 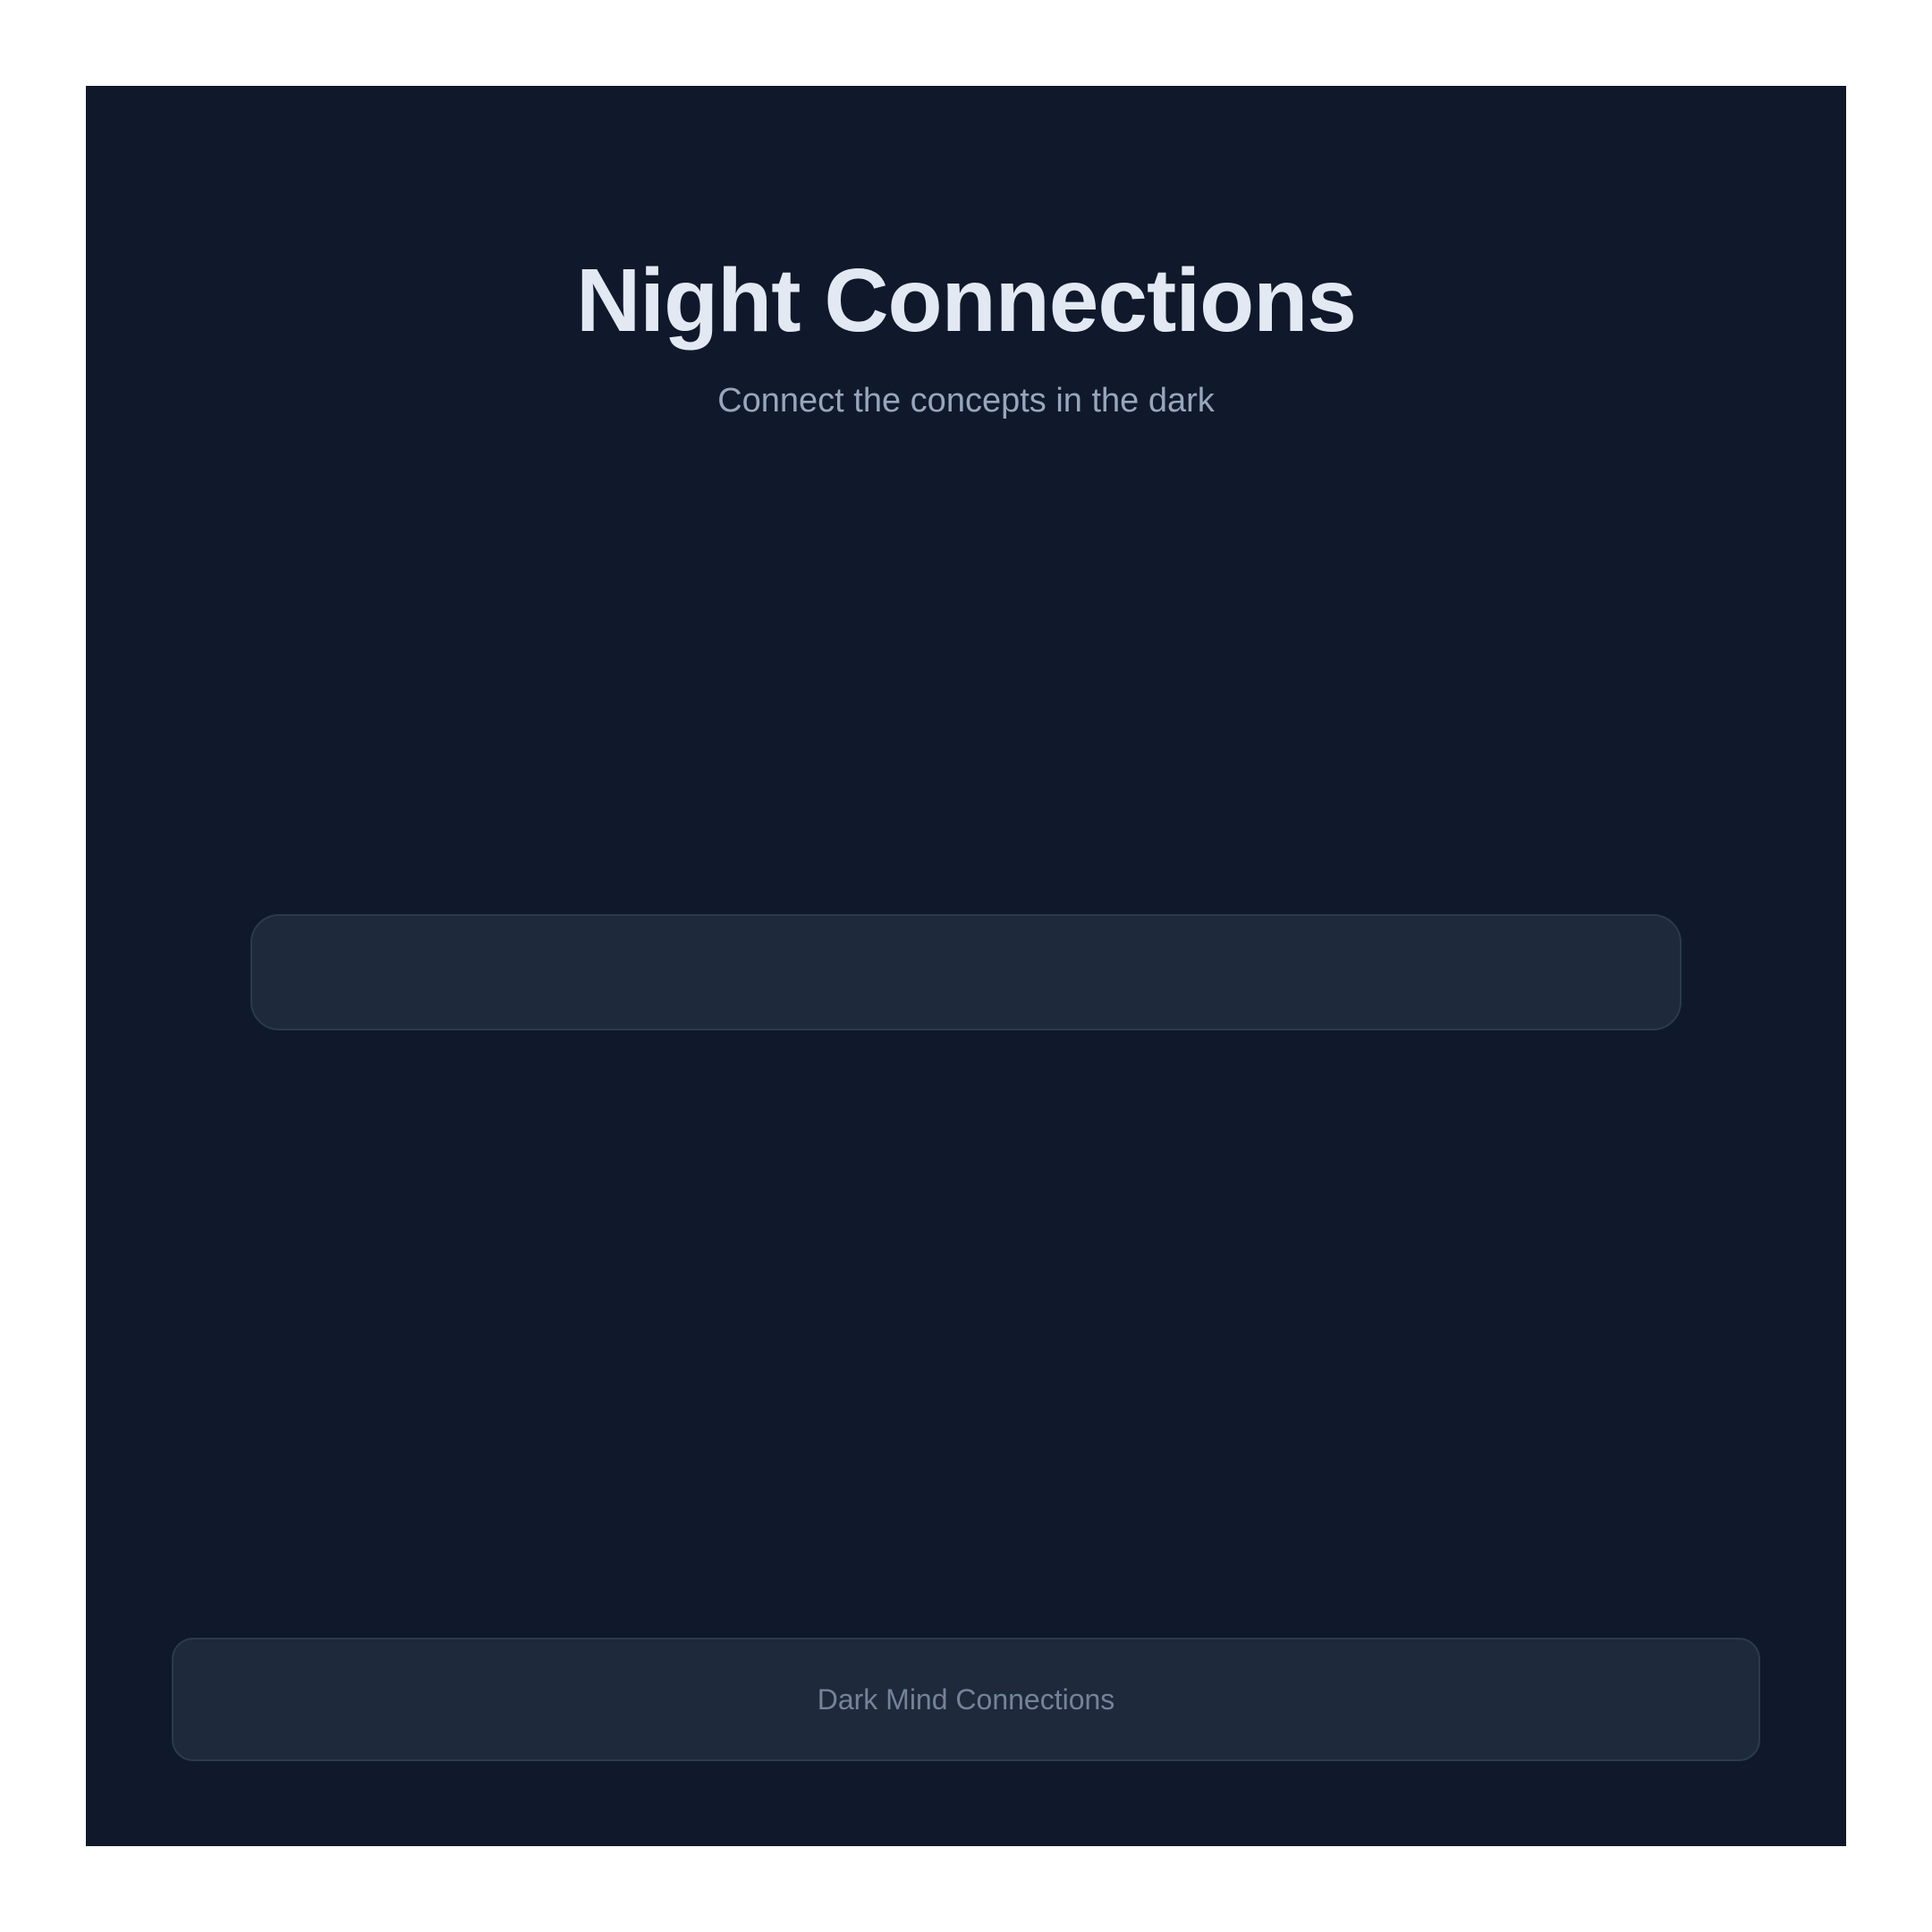 I want to click on footer-panel: Dark Mind Connections, so click(x=966, y=1699).